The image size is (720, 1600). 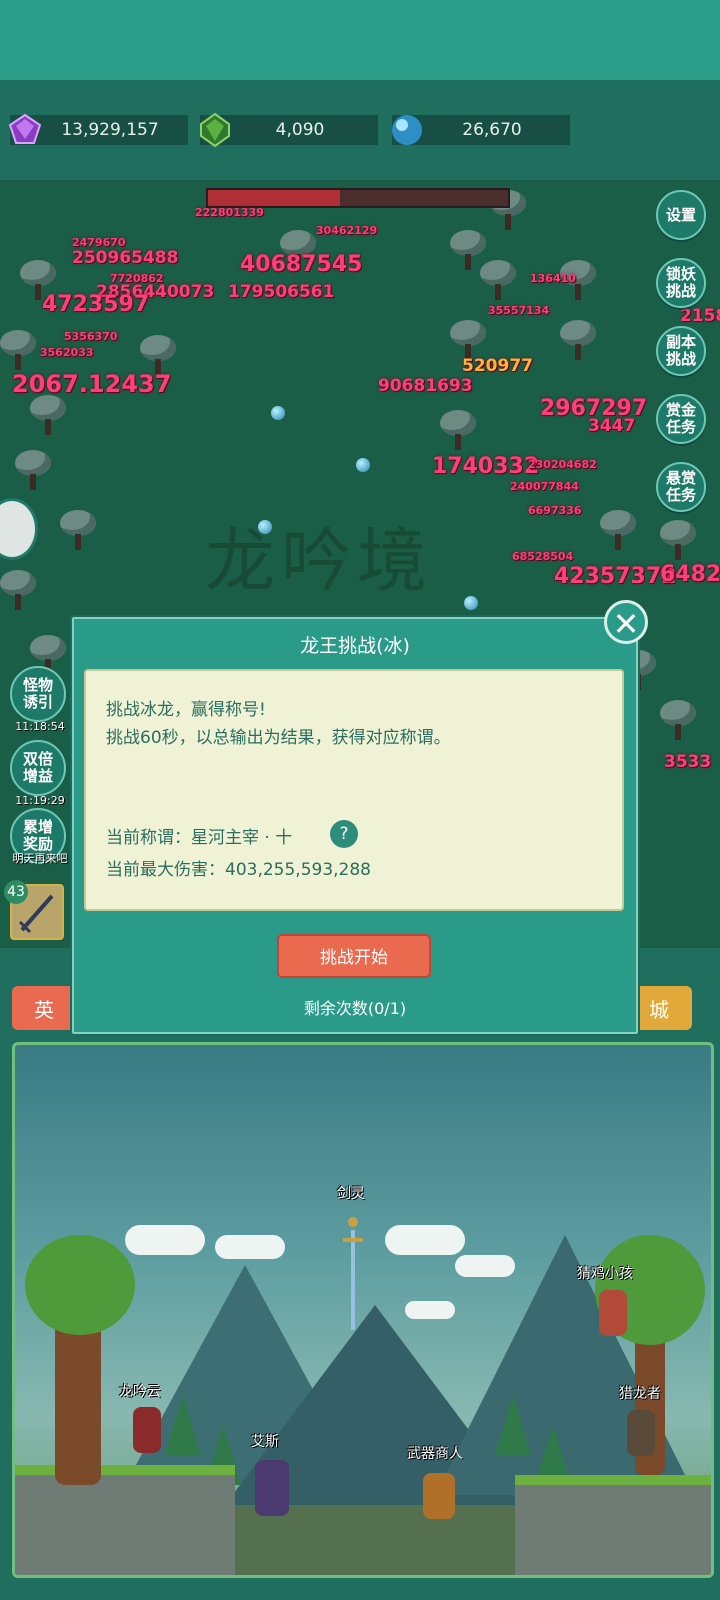 I want to click on damage-number: 215880, so click(x=700, y=316).